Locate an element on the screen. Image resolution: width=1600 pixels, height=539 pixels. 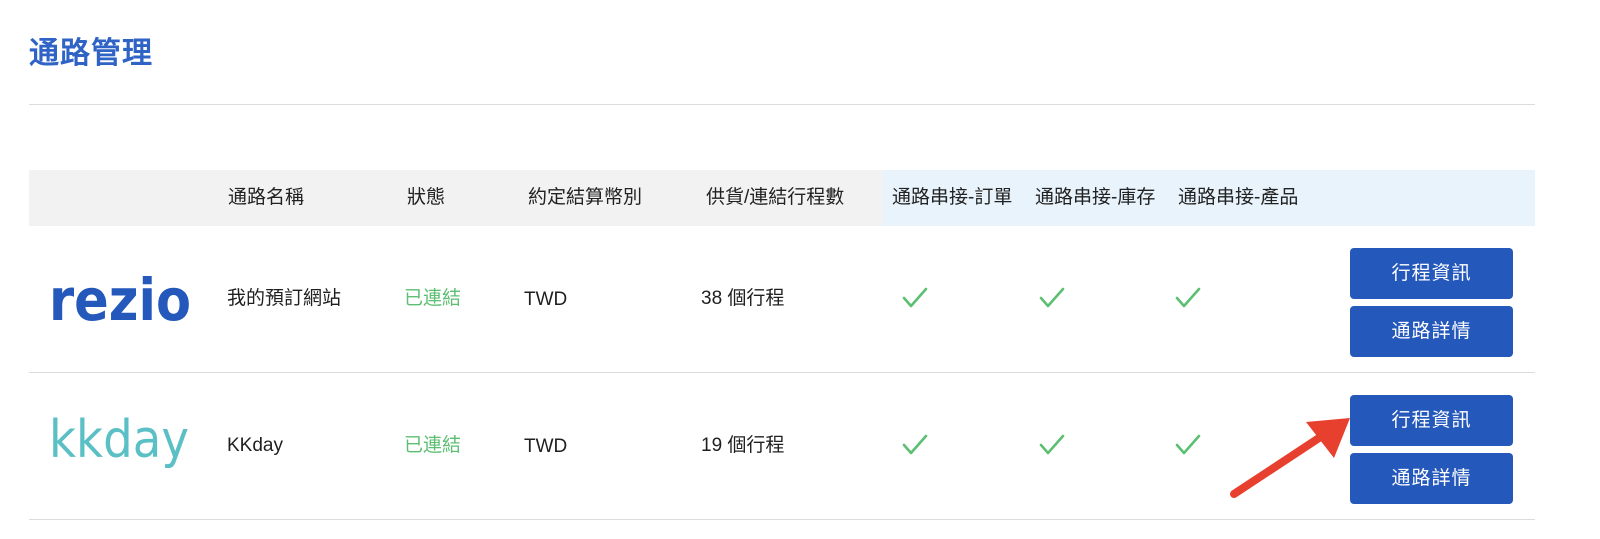
channel-name: KKday is located at coordinates (255, 445).